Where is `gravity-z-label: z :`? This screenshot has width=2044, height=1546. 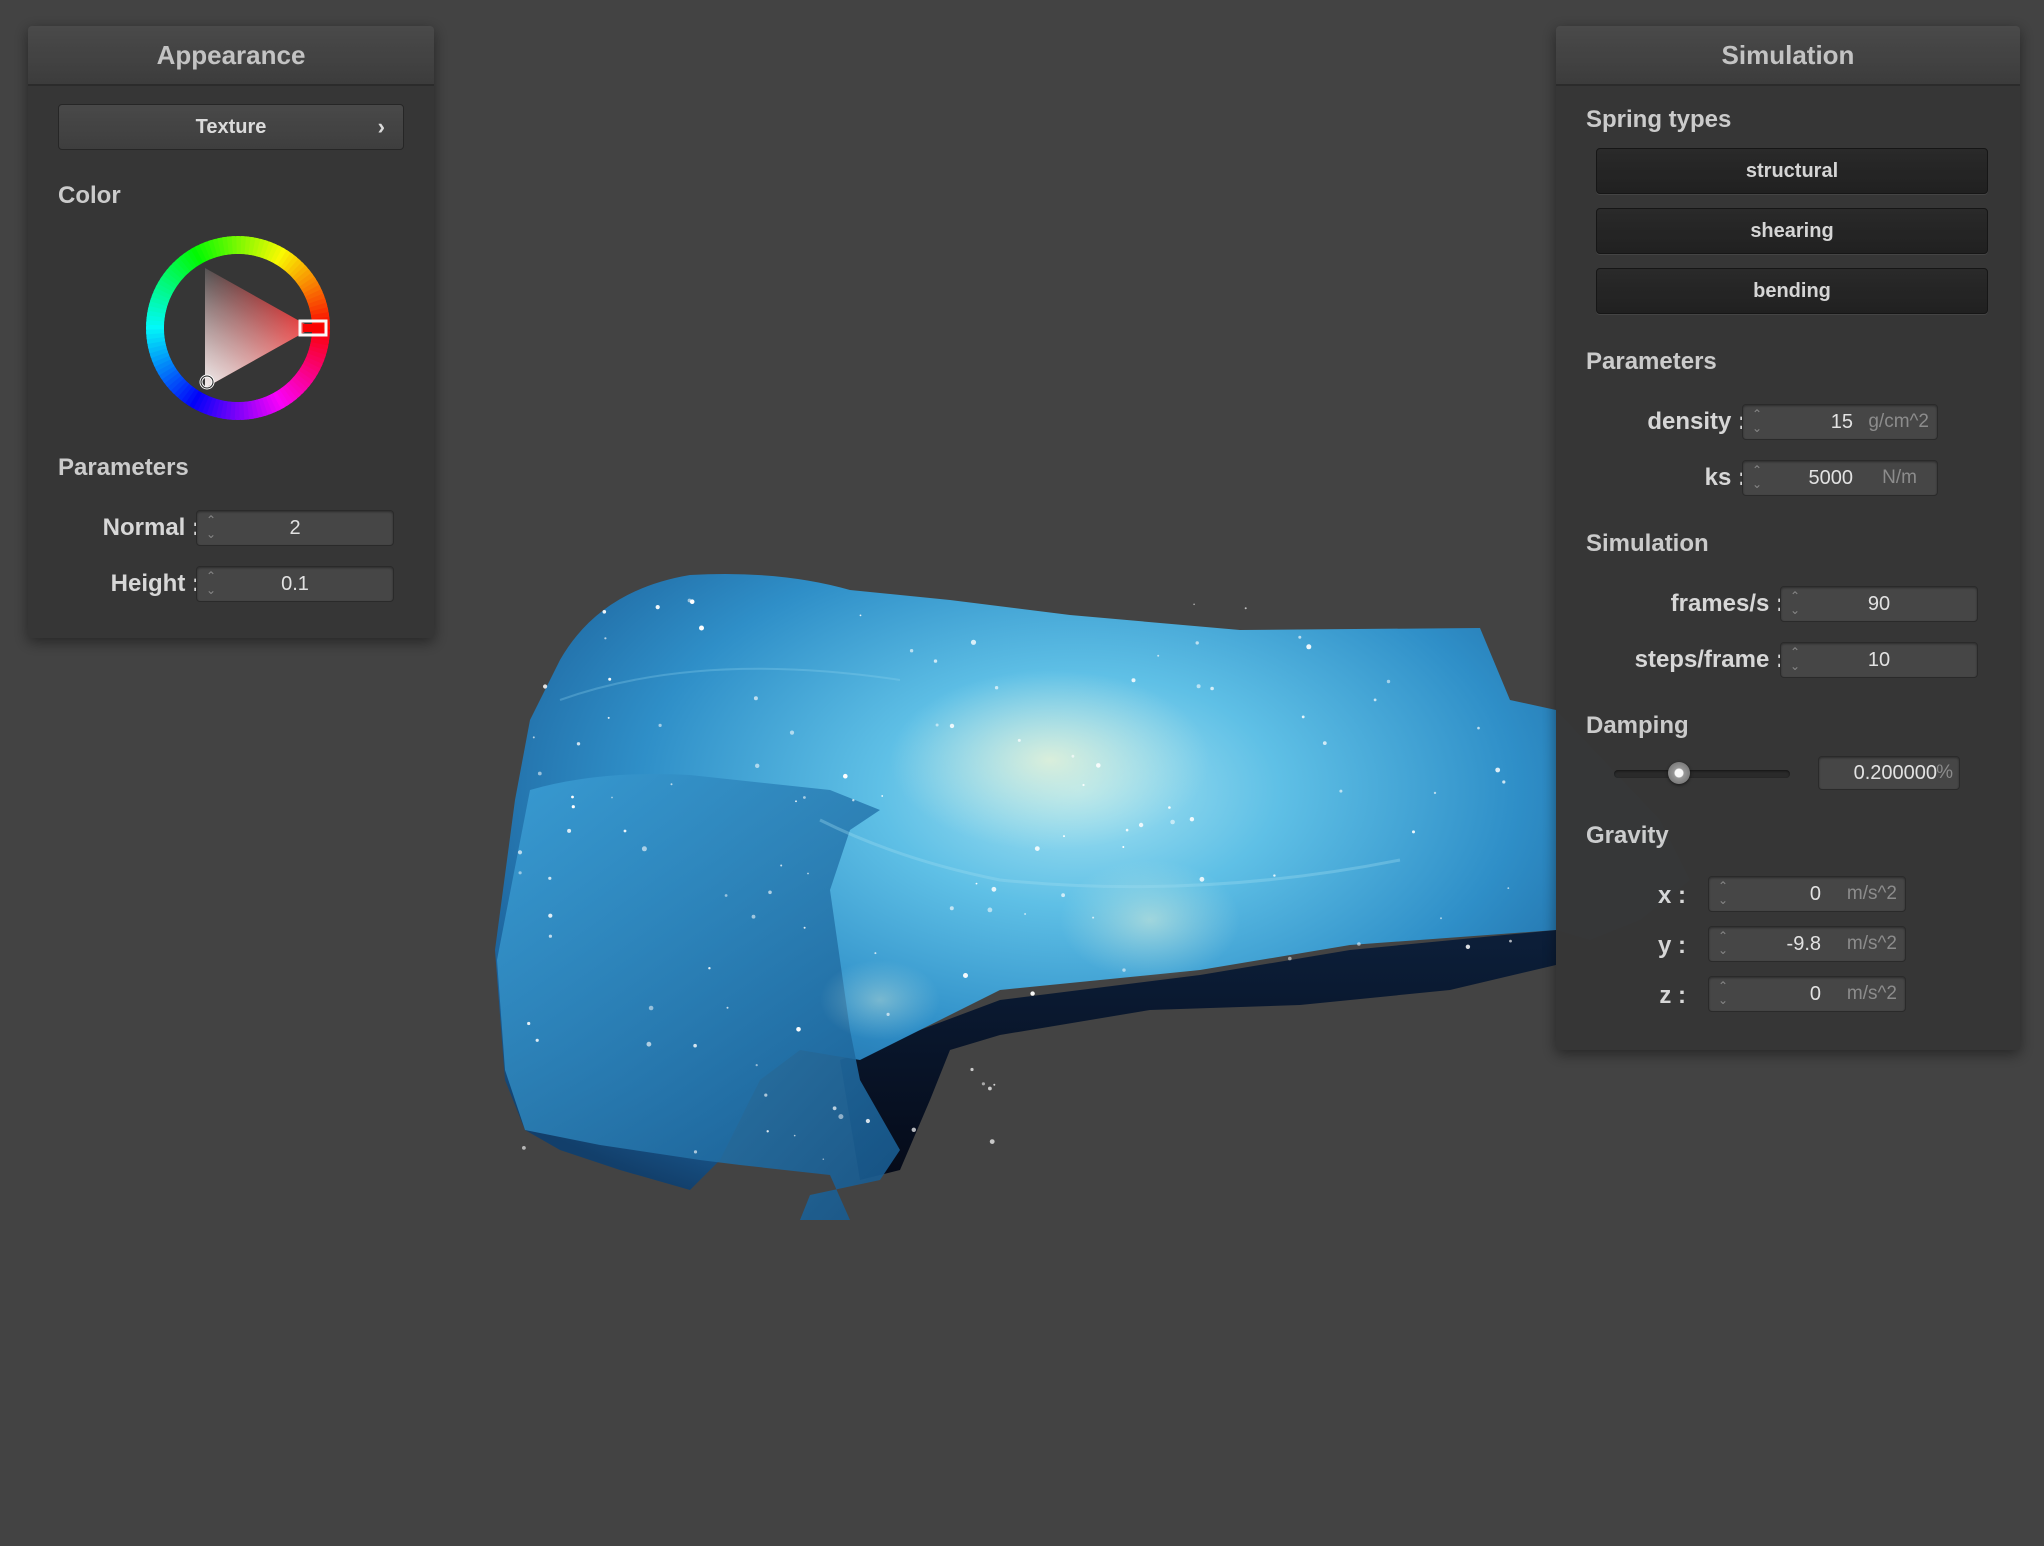 gravity-z-label: z : is located at coordinates (1672, 995).